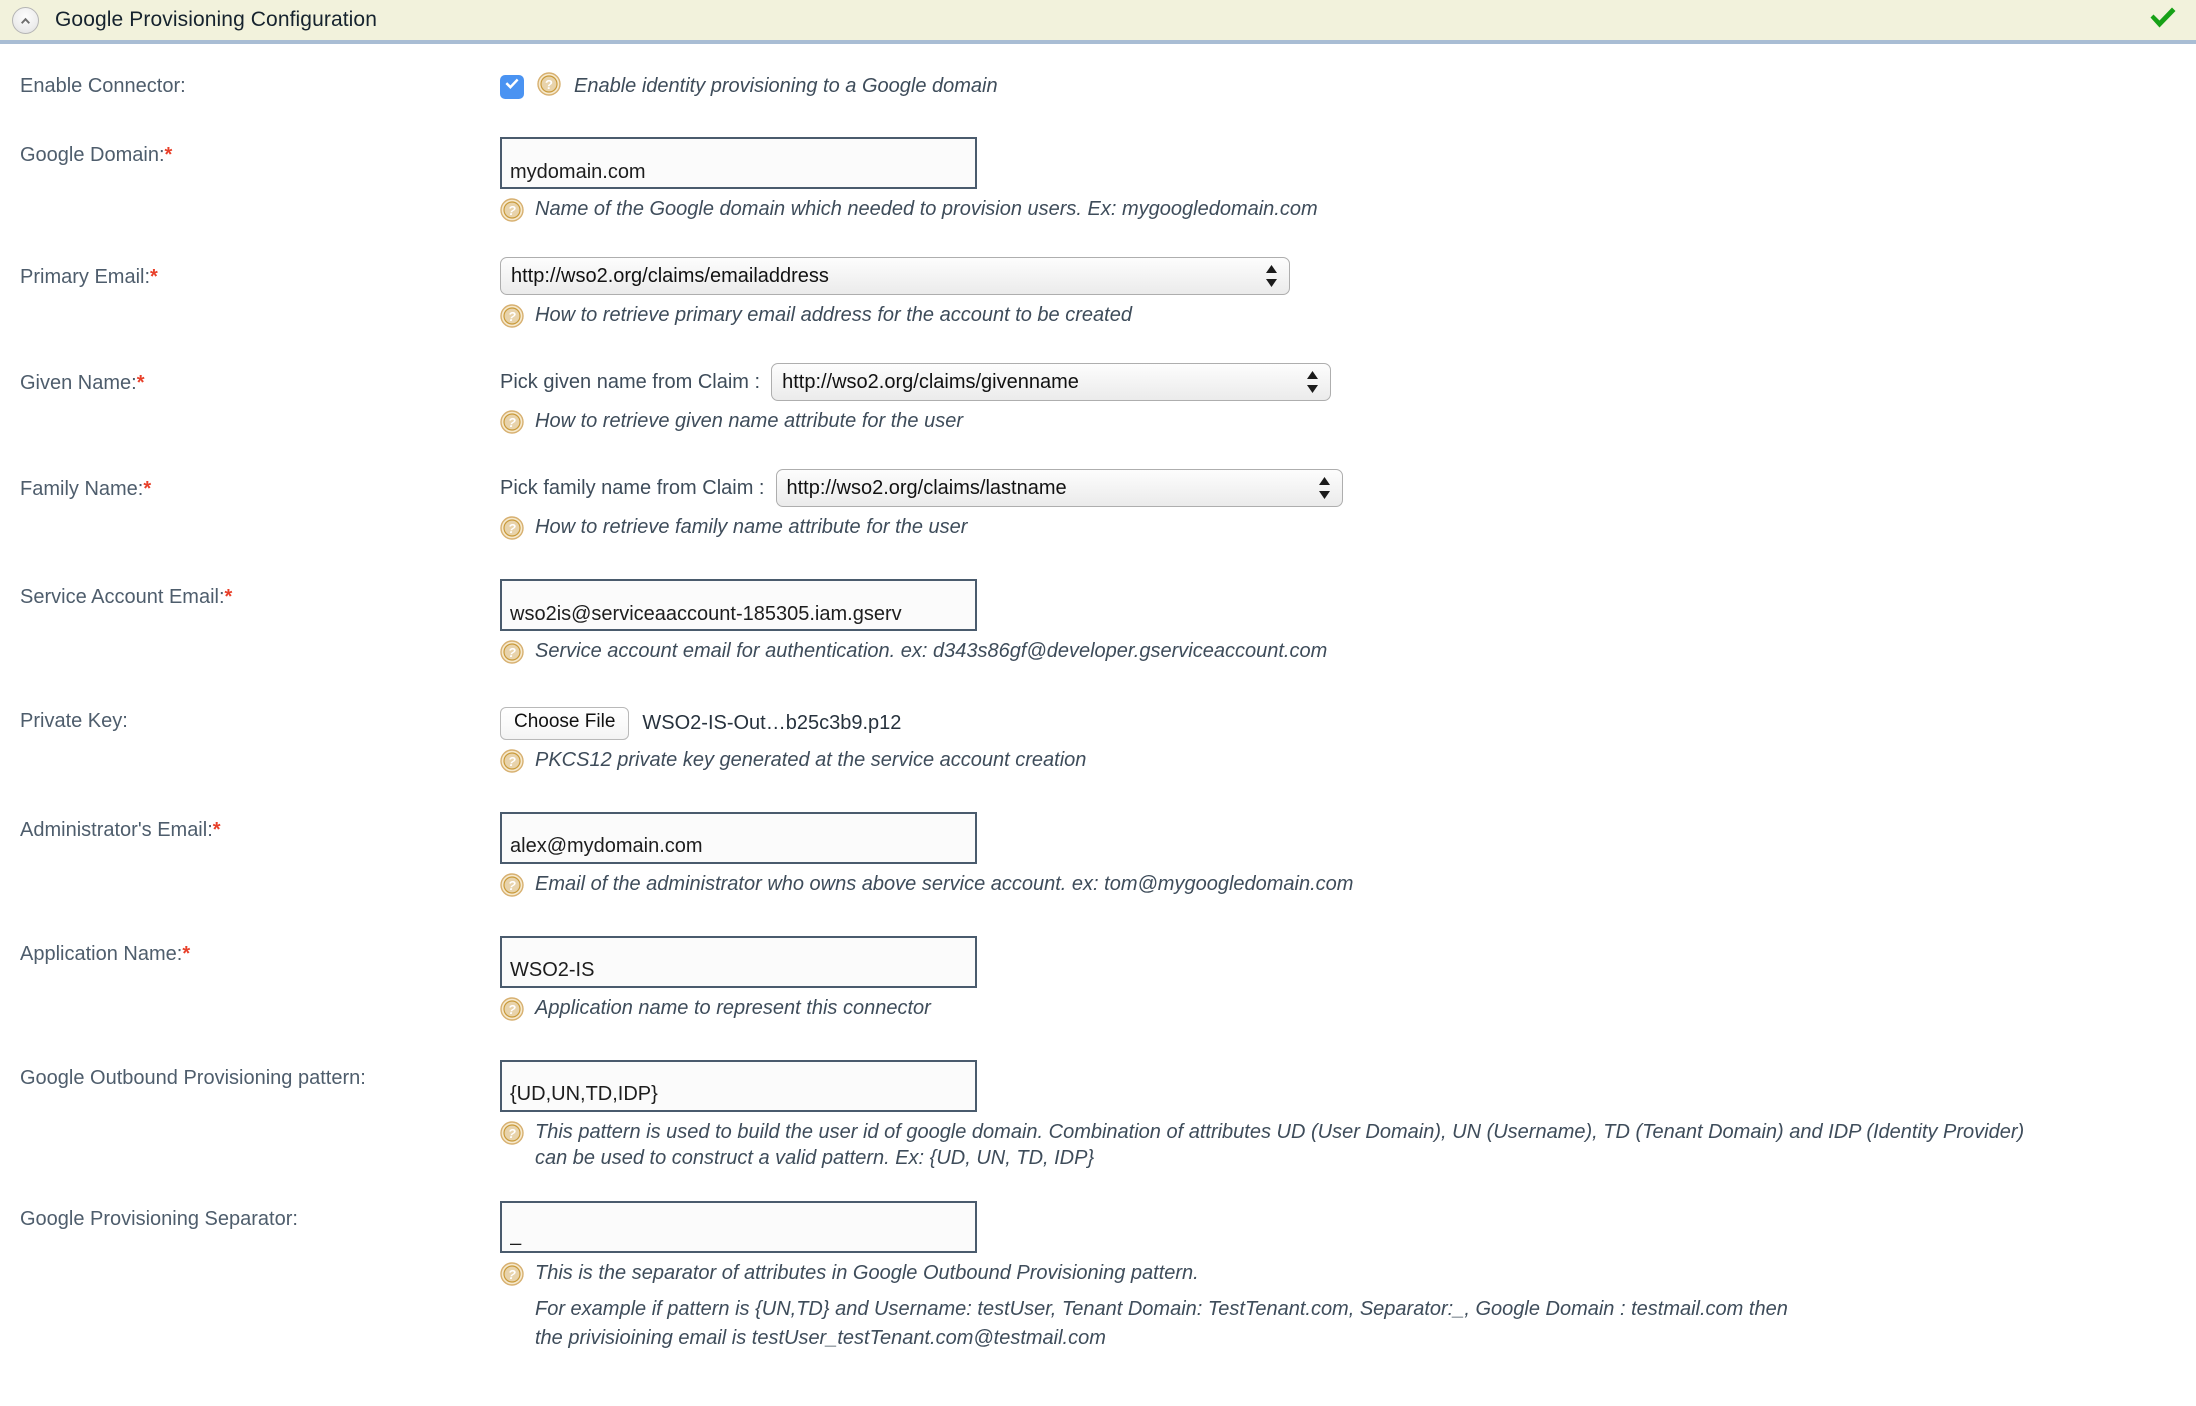  Describe the element at coordinates (260, 719) in the screenshot. I see `label-private-key: Private Key:` at that location.